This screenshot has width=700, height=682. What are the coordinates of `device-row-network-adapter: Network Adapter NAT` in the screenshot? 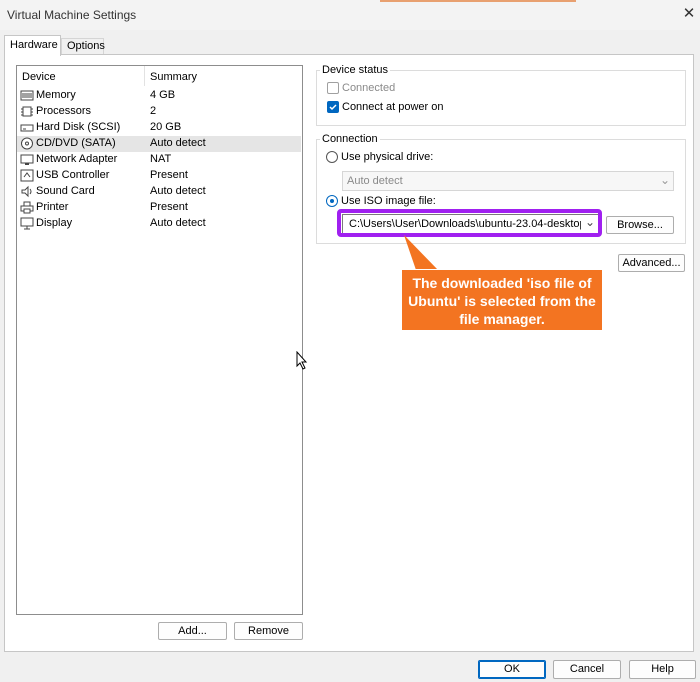 It's located at (159, 160).